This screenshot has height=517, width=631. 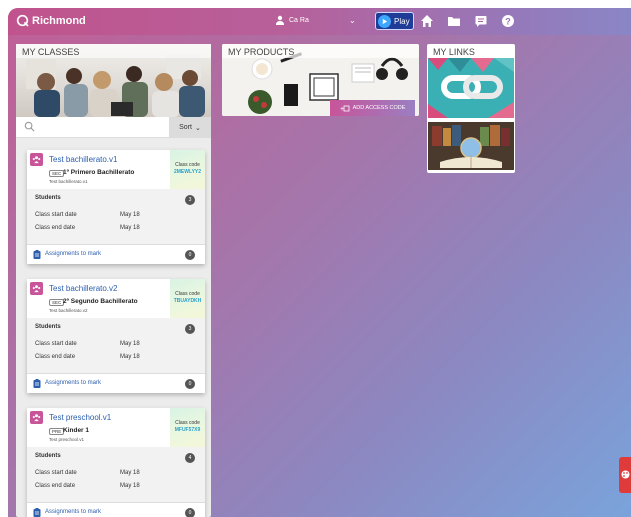 I want to click on class-code-value: 2MEWLYY2, so click(x=187, y=172).